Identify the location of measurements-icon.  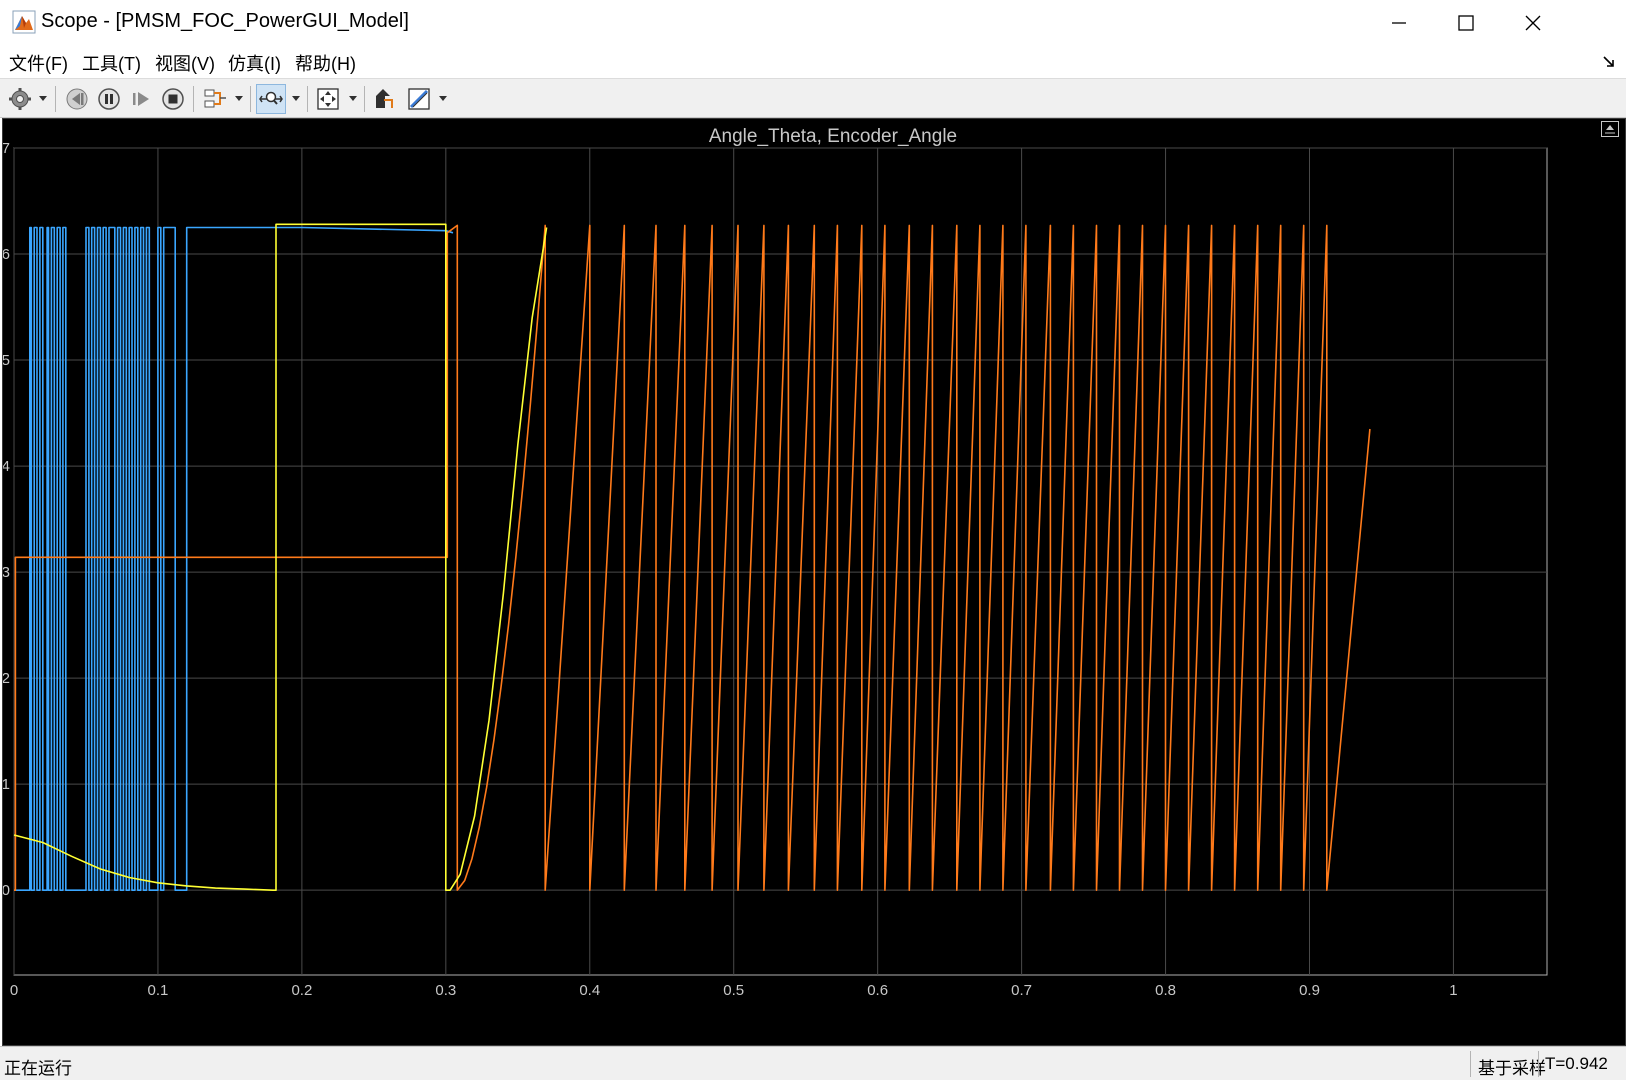
(419, 99).